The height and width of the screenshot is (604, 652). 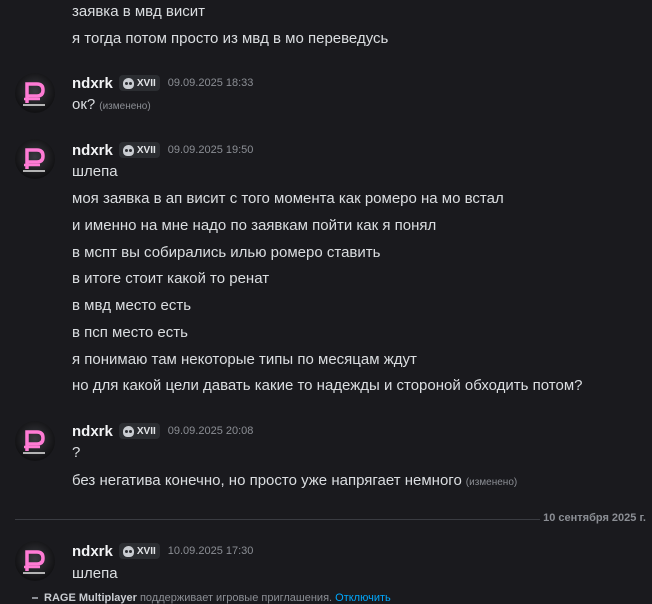 I want to click on message-line: в итоге стоит какой то ренат, so click(x=171, y=278).